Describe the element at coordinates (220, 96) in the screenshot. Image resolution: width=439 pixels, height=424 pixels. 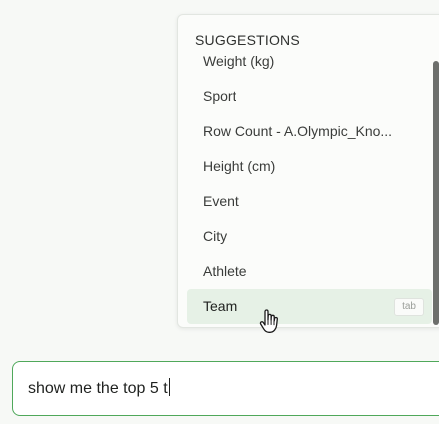
I see `suggestion-label: Sport` at that location.